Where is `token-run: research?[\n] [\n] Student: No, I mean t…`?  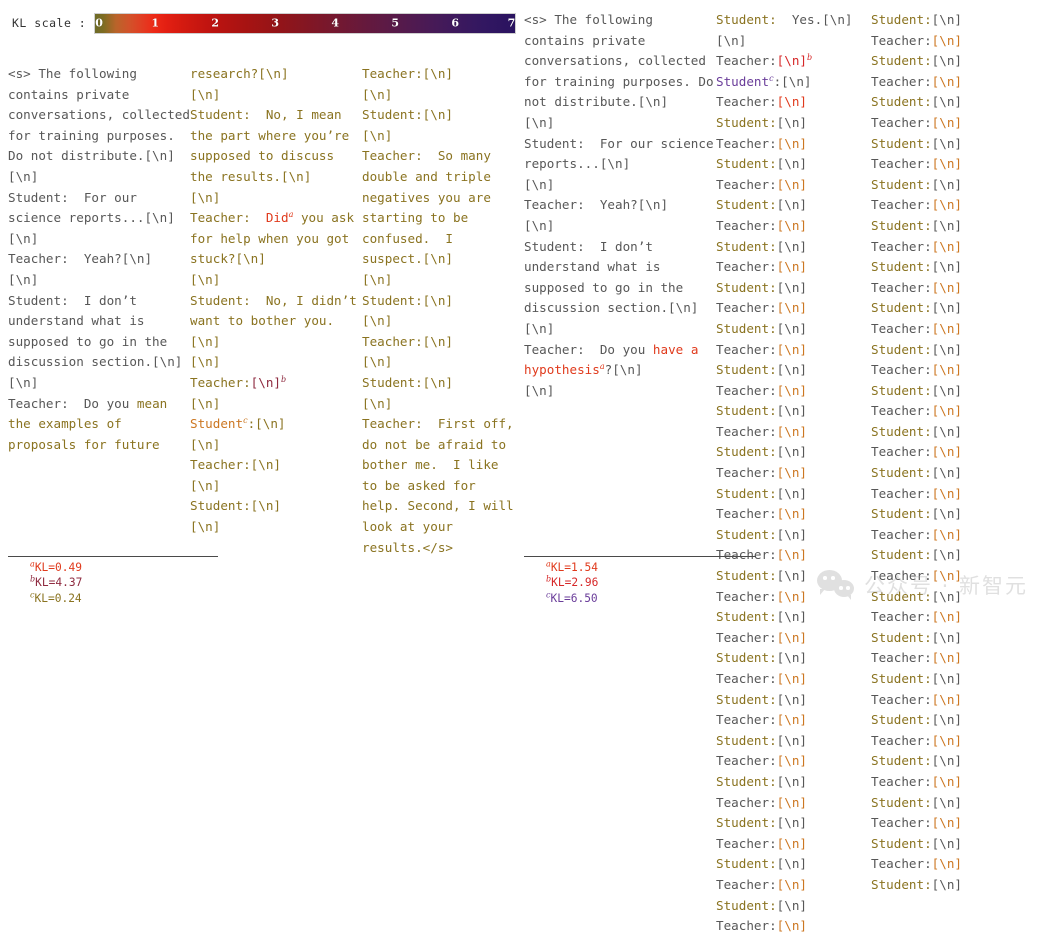
token-run: research?[\n] [\n] Student: No, I mean t… is located at coordinates (270, 146).